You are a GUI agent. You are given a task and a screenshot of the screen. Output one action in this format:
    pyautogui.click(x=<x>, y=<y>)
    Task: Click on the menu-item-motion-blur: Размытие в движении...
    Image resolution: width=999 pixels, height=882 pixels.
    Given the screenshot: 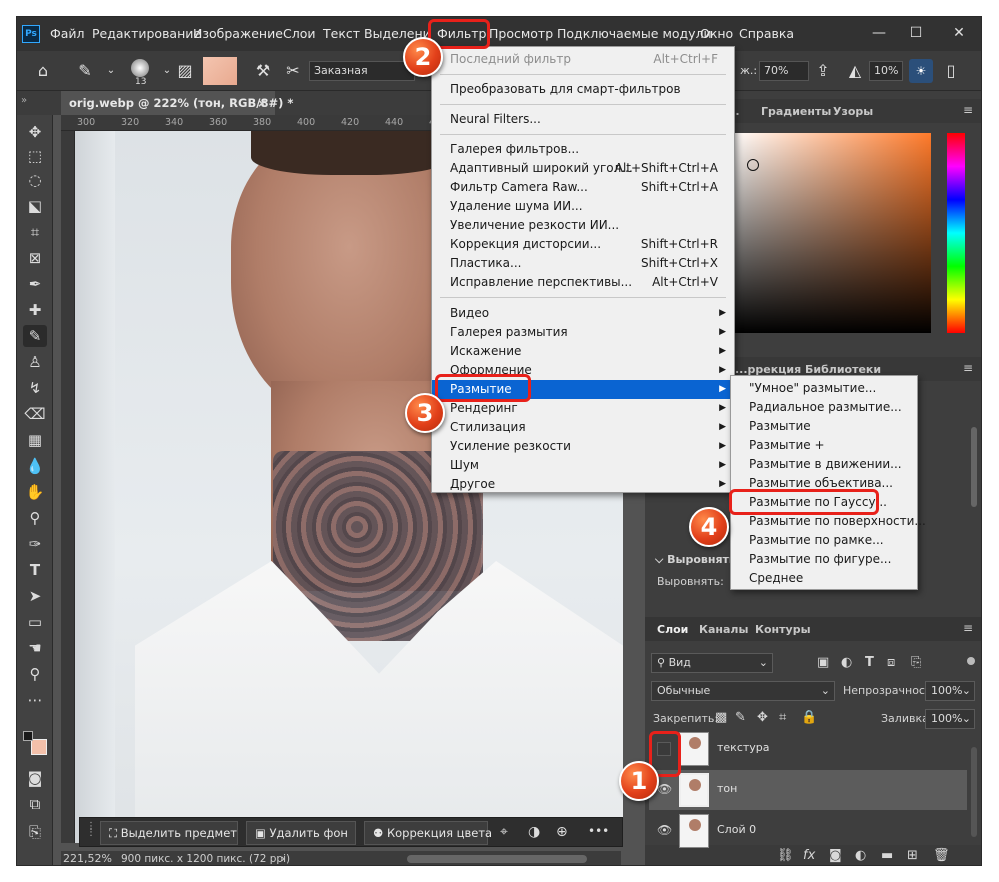 What is the action you would take?
    pyautogui.click(x=824, y=464)
    